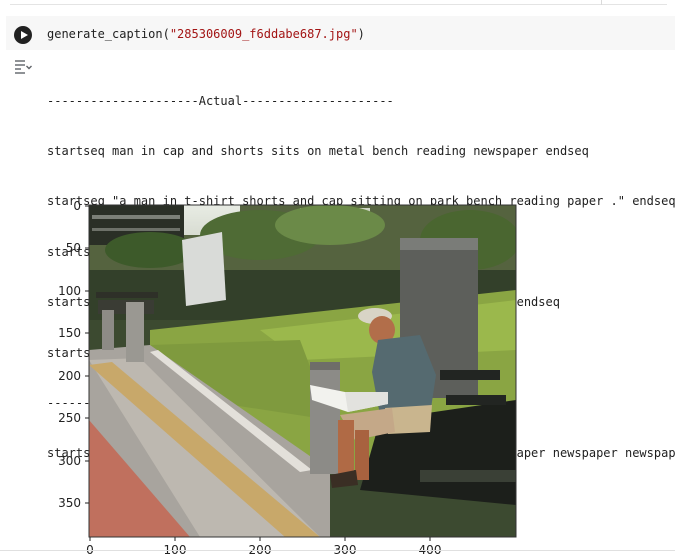  I want to click on previous-cell-edge, so click(337, 7).